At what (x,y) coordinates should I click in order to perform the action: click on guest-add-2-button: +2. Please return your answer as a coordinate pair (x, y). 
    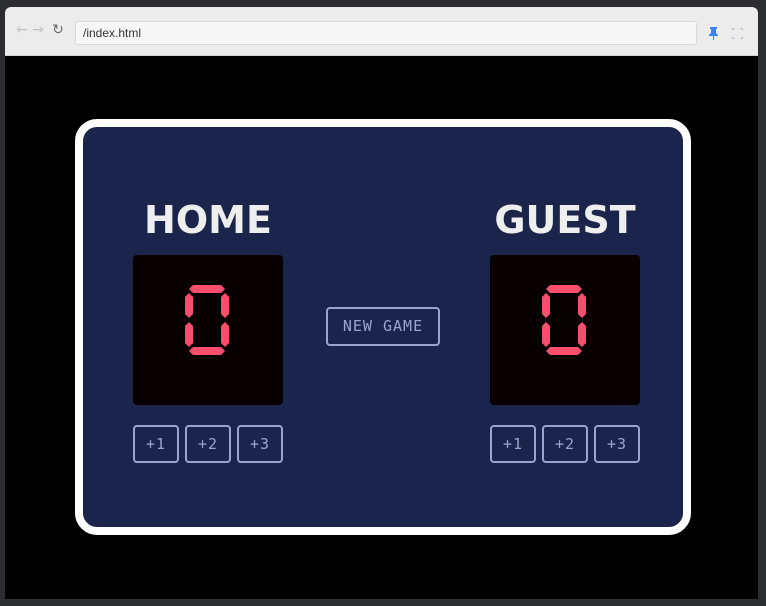
    Looking at the image, I should click on (565, 444).